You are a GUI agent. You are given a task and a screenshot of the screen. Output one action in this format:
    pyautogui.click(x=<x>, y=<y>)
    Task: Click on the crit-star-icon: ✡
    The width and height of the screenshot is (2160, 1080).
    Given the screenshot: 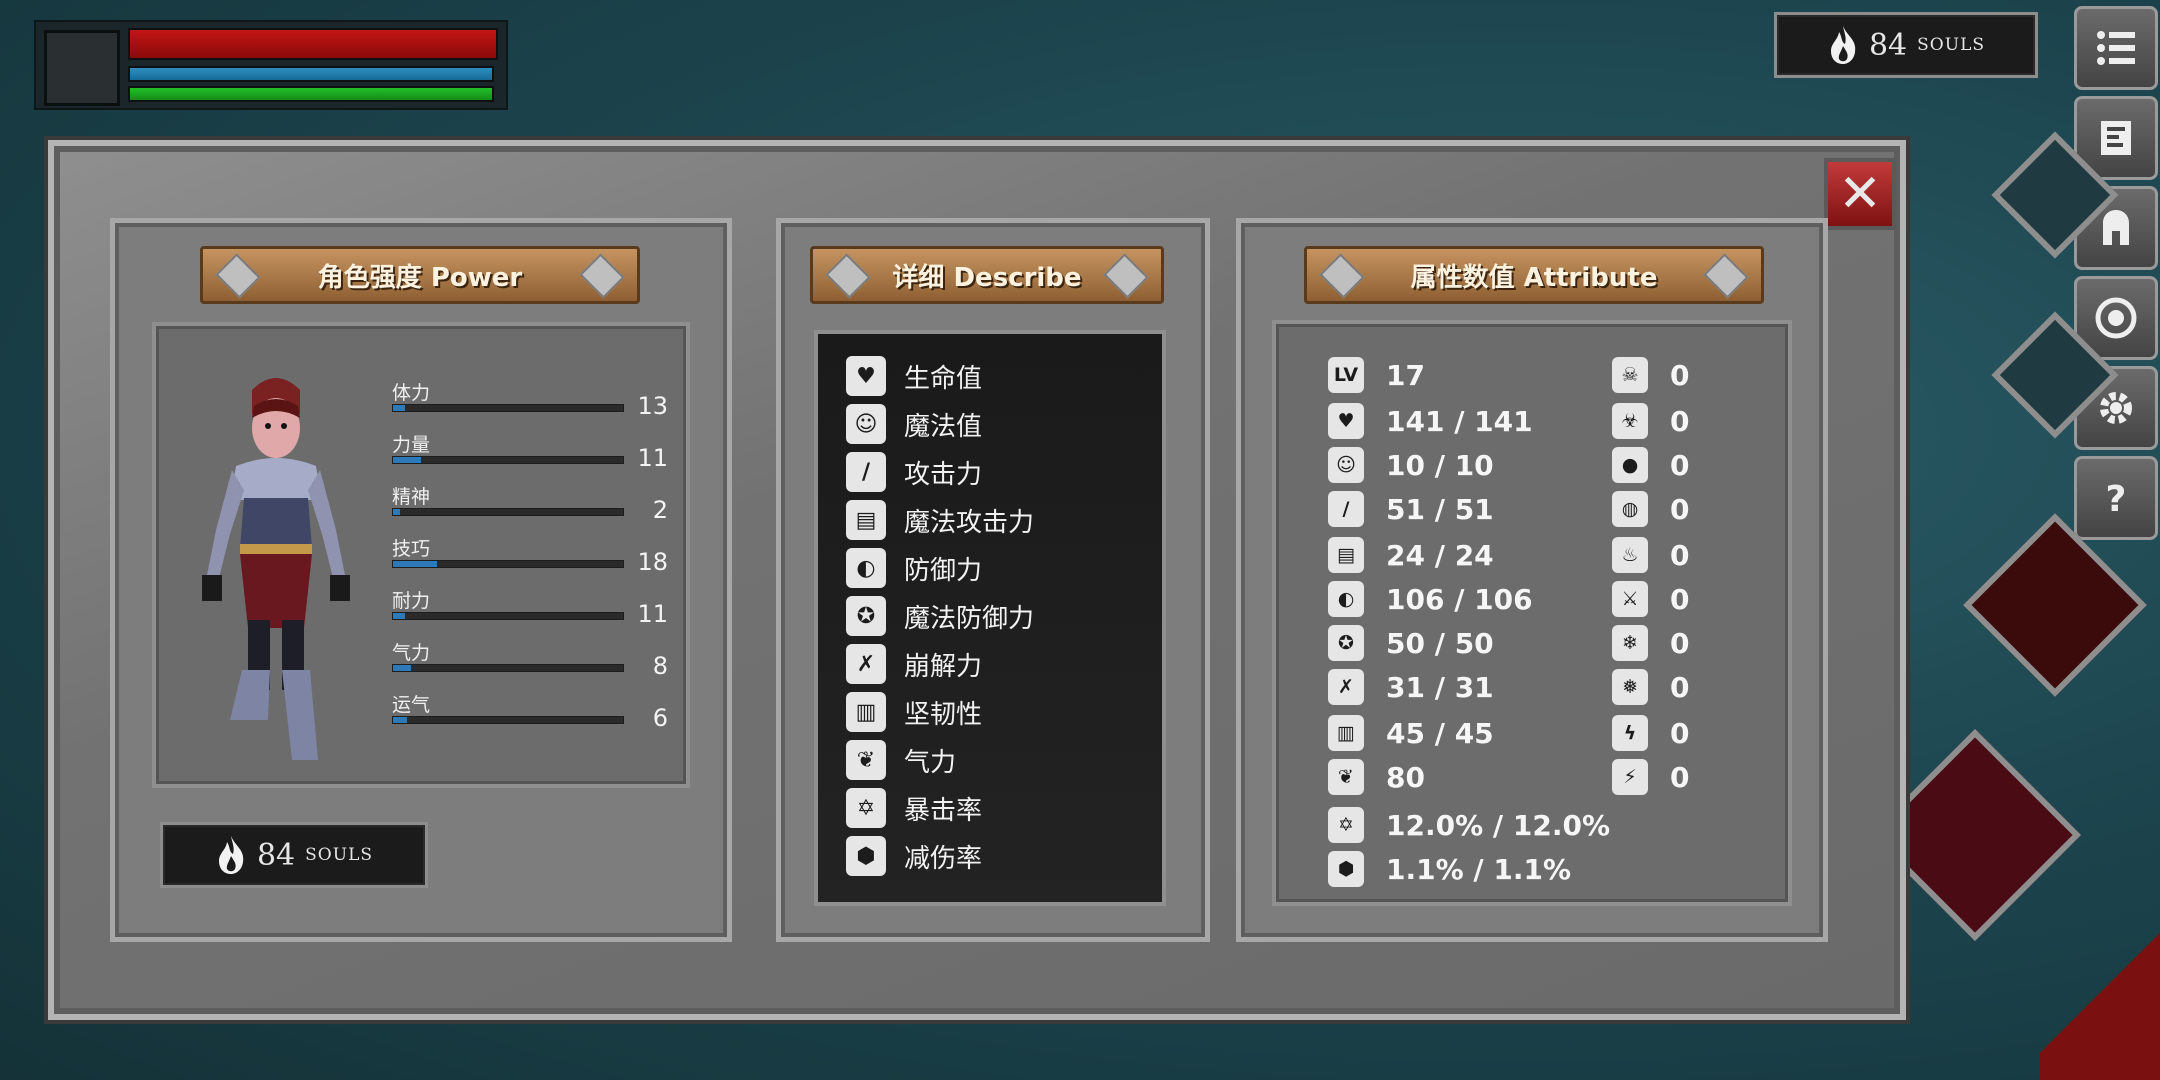 What is the action you would take?
    pyautogui.click(x=1346, y=825)
    